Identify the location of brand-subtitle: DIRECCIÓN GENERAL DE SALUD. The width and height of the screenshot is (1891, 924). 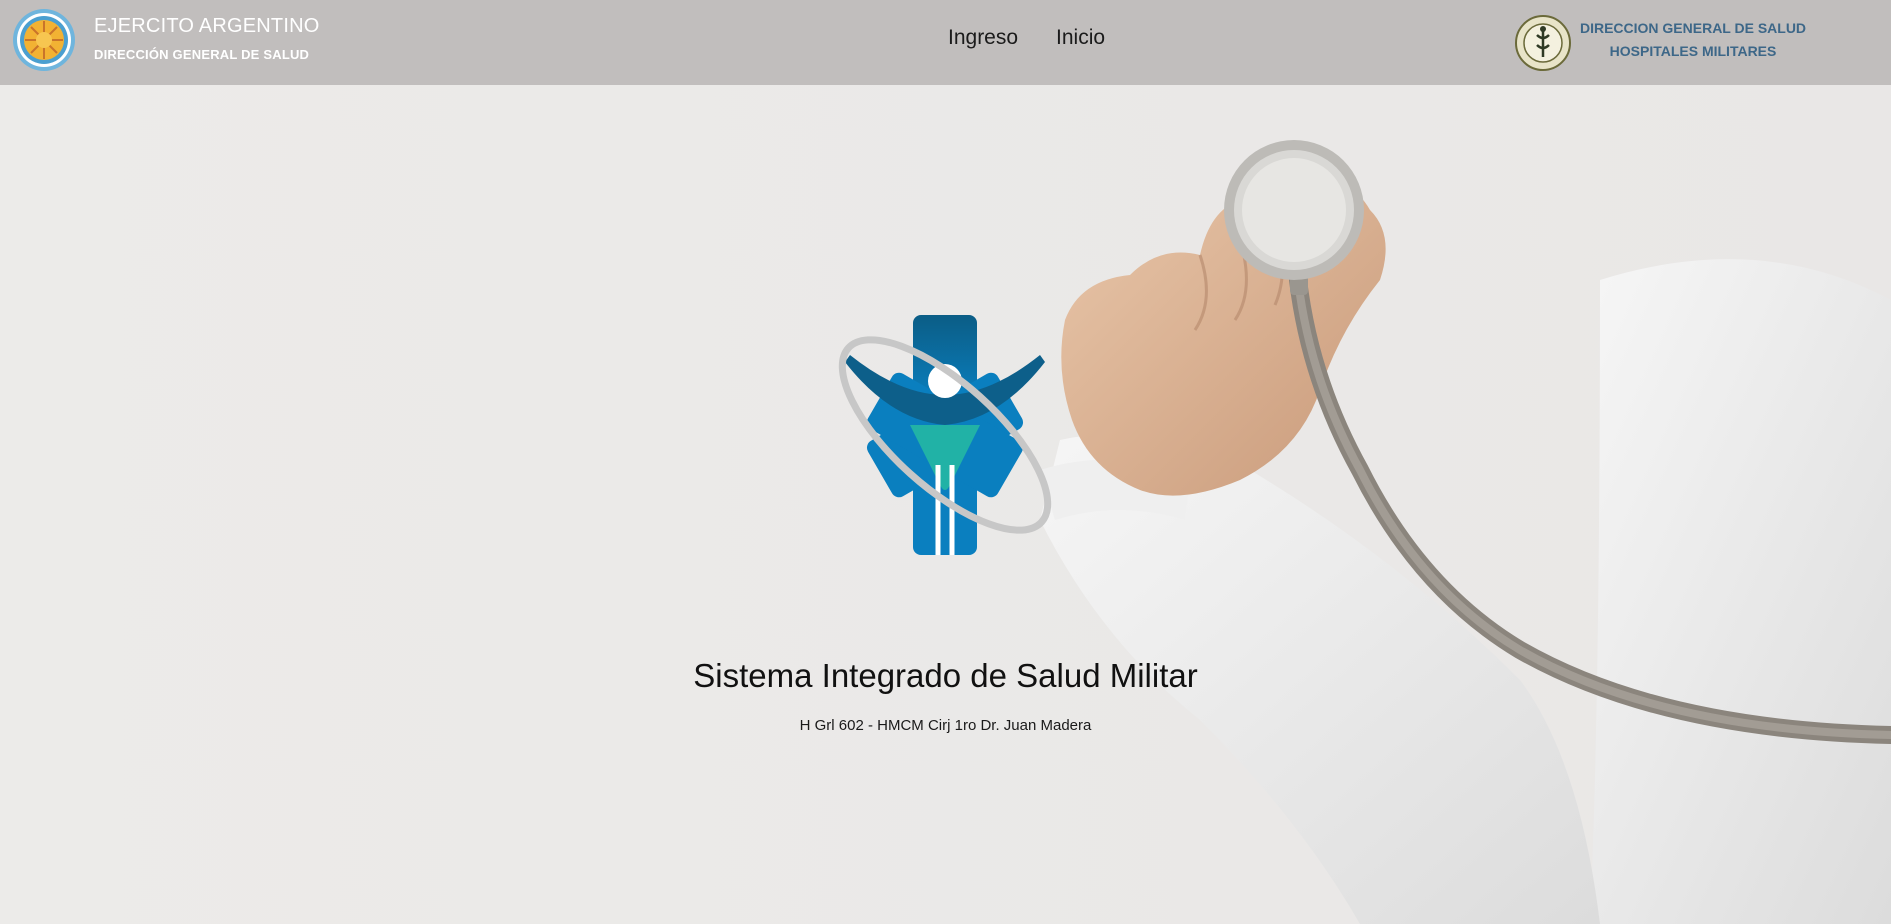
(202, 54).